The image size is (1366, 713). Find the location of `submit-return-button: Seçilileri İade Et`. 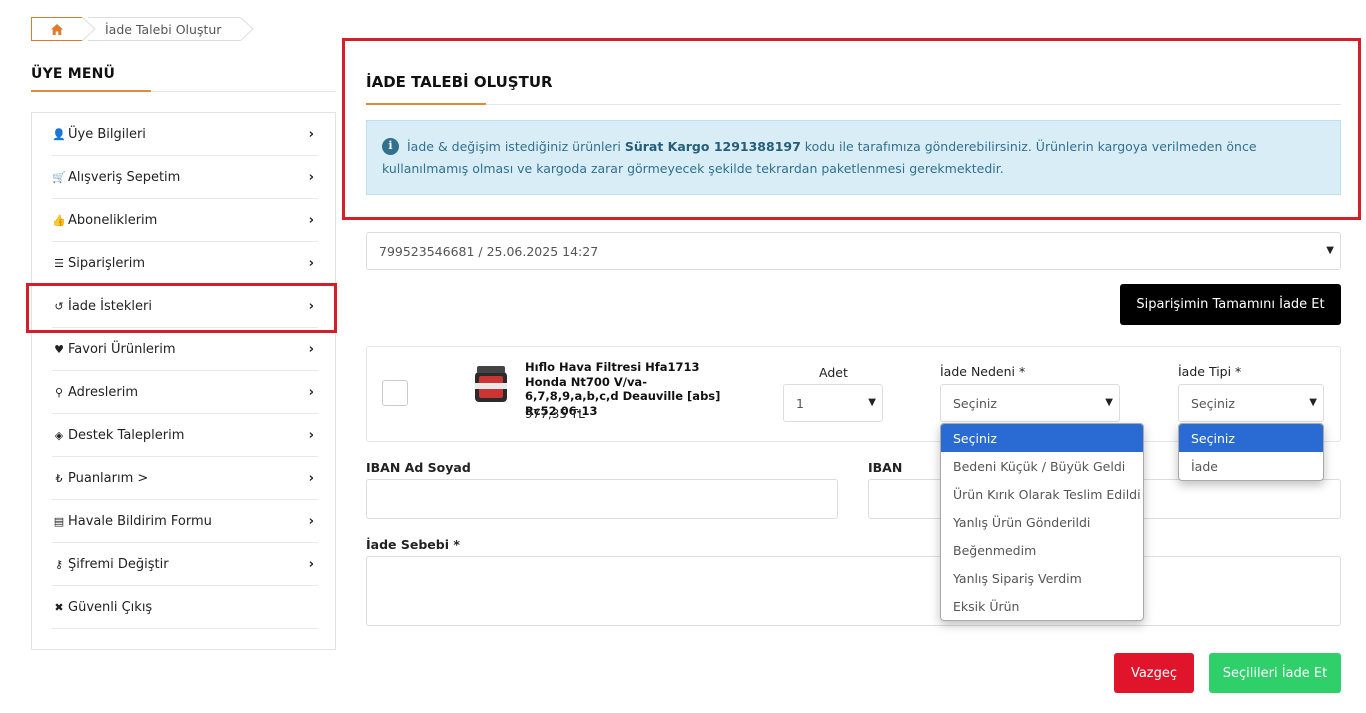

submit-return-button: Seçilileri İade Et is located at coordinates (1275, 673).